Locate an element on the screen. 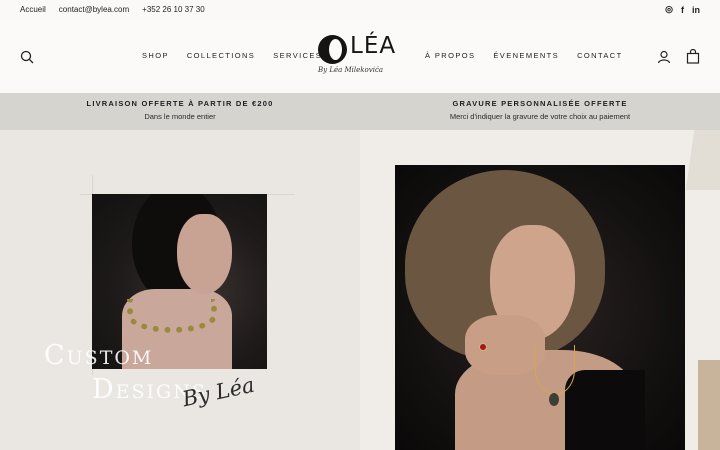 This screenshot has width=720, height=450. photo-face is located at coordinates (204, 254).